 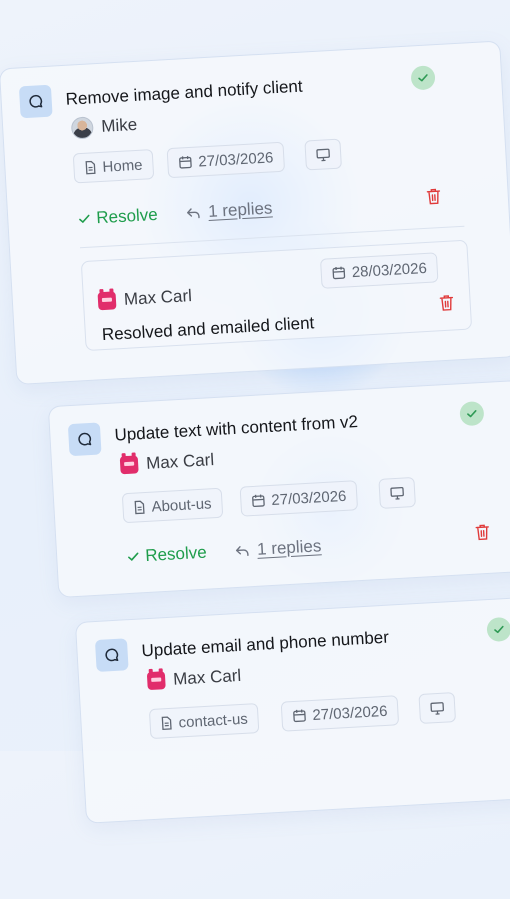 I want to click on date-chip: 28/03/2026, so click(x=379, y=270).